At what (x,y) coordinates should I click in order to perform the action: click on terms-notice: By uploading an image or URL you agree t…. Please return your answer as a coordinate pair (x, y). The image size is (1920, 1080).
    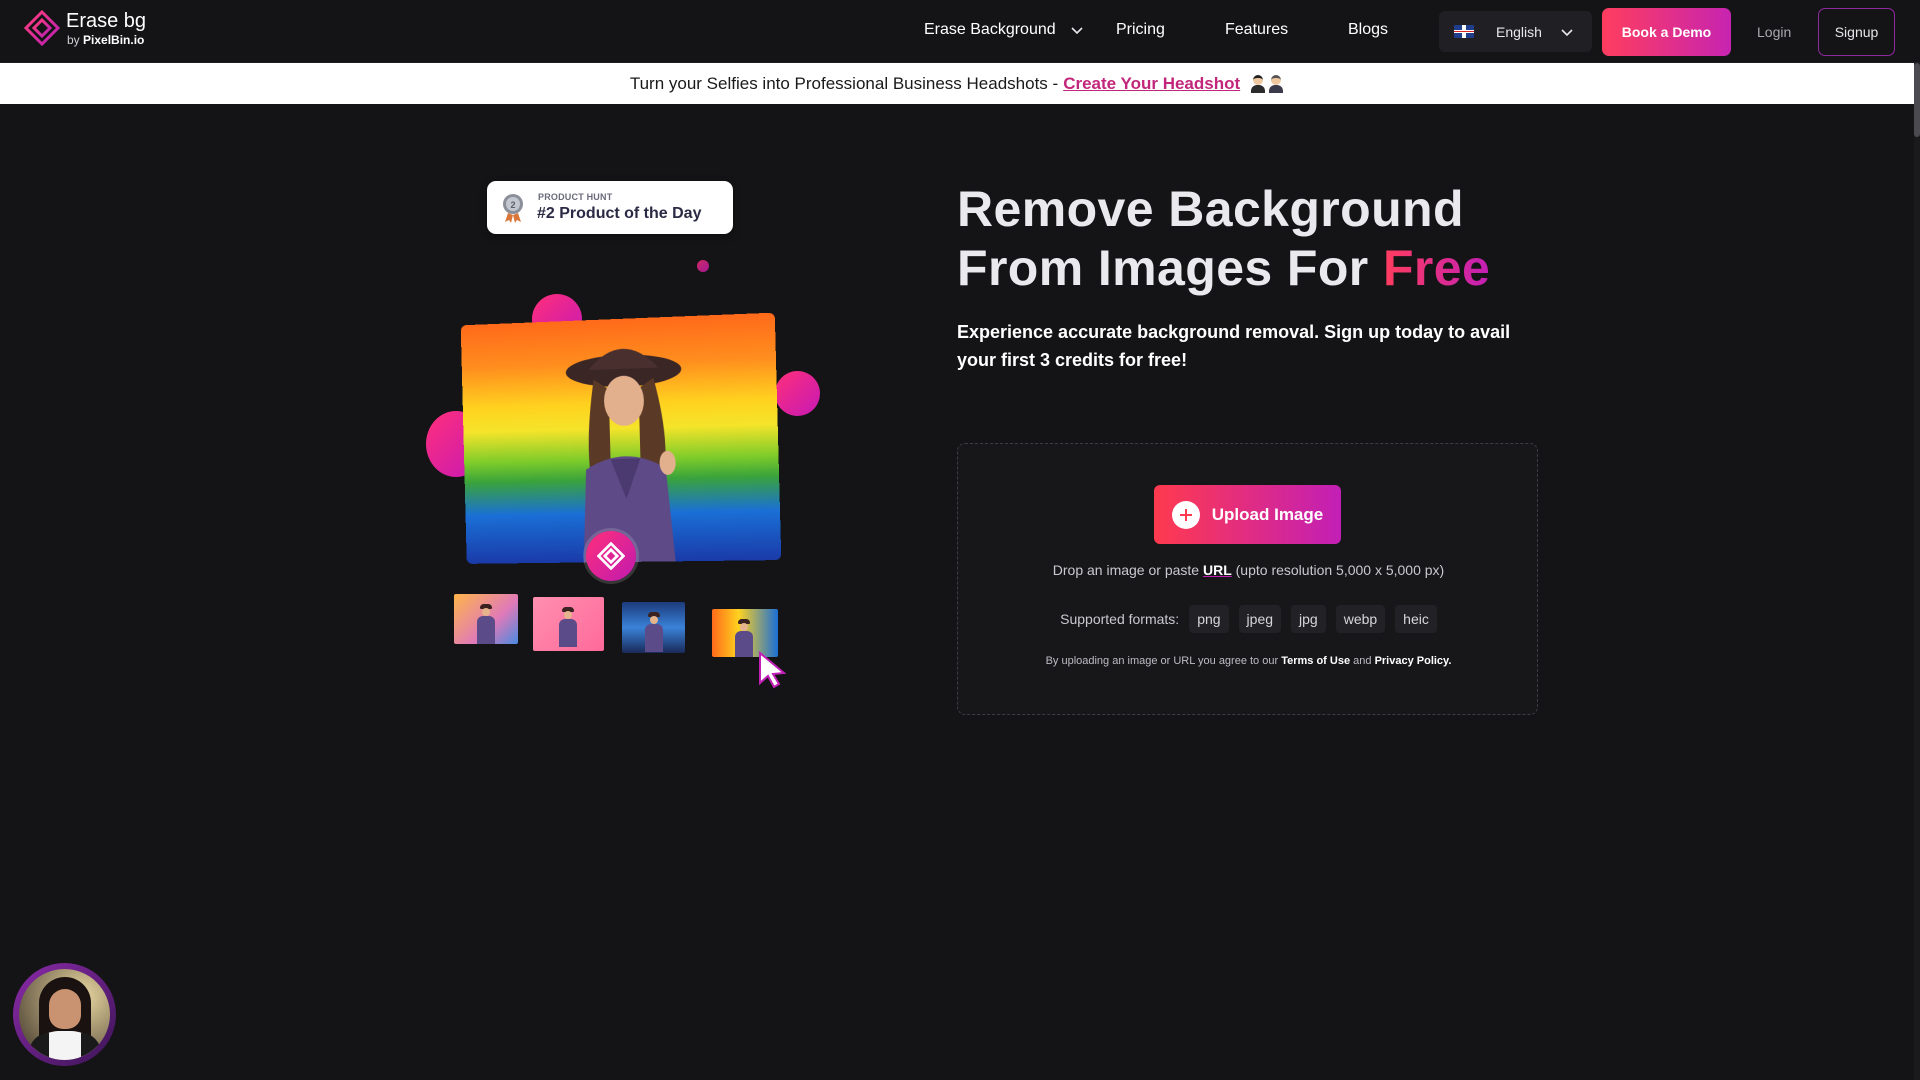
    Looking at the image, I should click on (1248, 661).